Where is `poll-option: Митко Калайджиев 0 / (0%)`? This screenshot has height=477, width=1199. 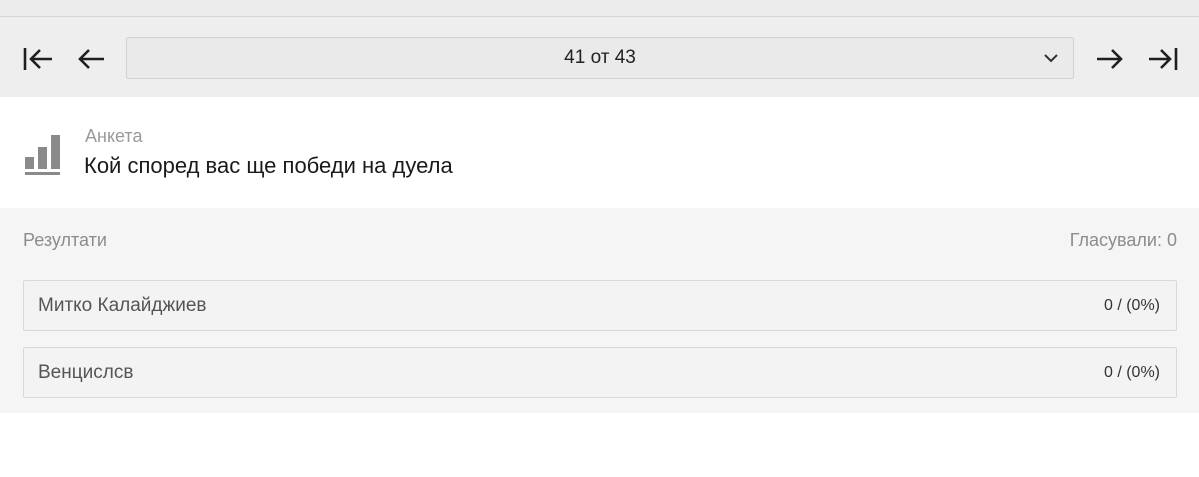 poll-option: Митко Калайджиев 0 / (0%) is located at coordinates (600, 305).